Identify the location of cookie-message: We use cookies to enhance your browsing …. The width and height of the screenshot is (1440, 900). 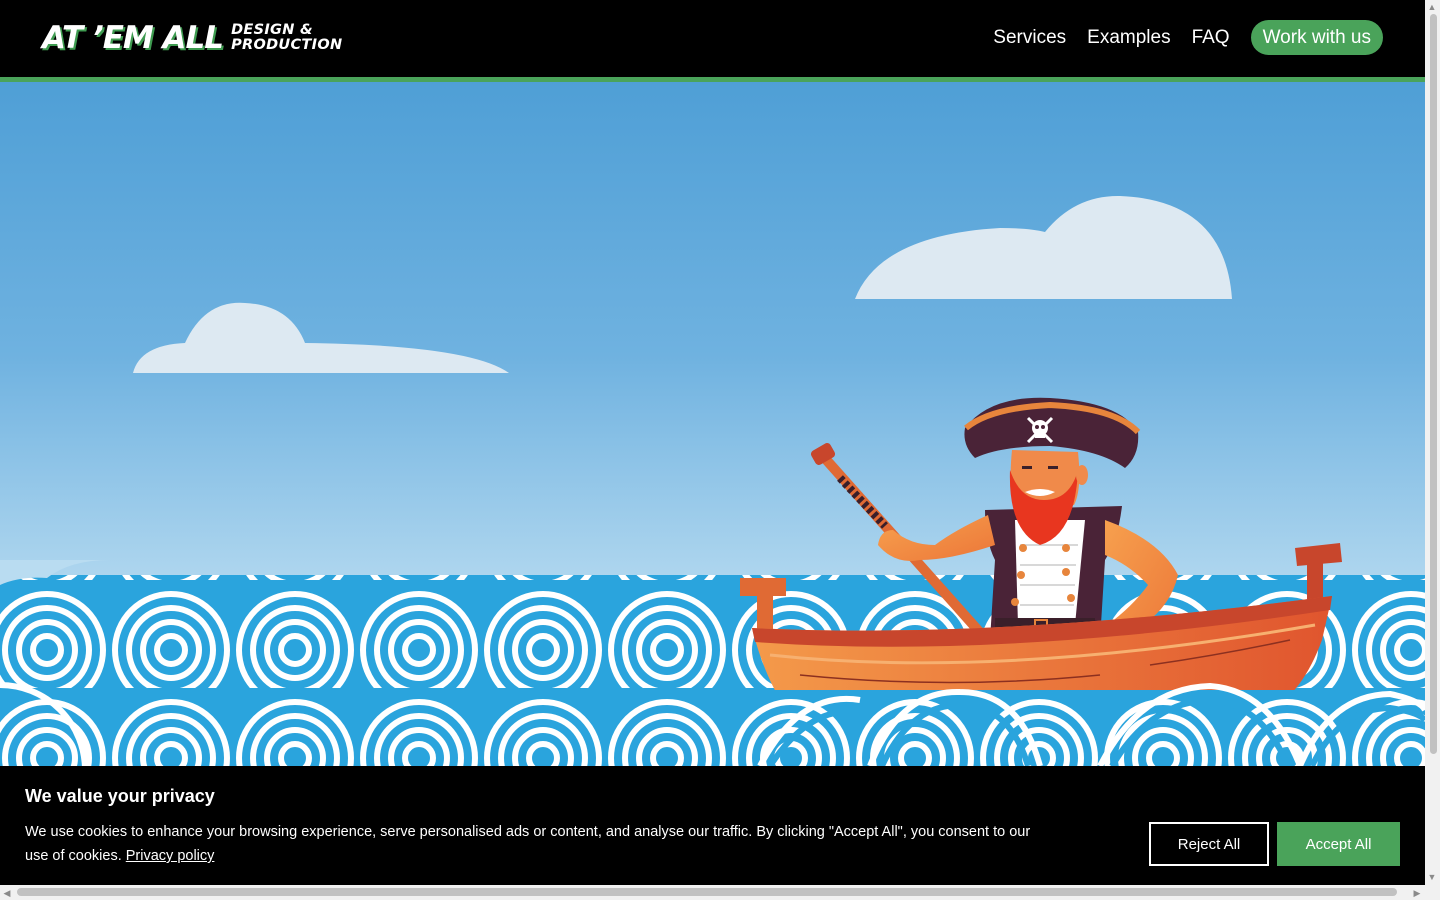
(540, 844).